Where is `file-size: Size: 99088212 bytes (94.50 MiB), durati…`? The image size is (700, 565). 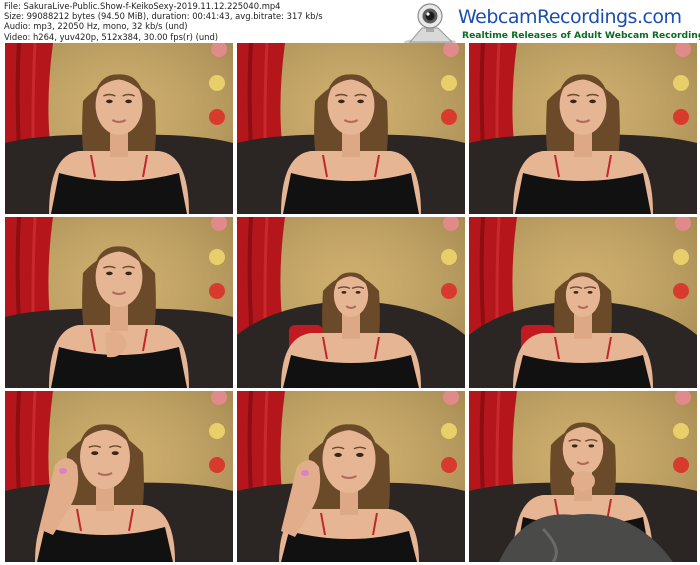 file-size: Size: 99088212 bytes (94.50 MiB), durati… is located at coordinates (163, 16).